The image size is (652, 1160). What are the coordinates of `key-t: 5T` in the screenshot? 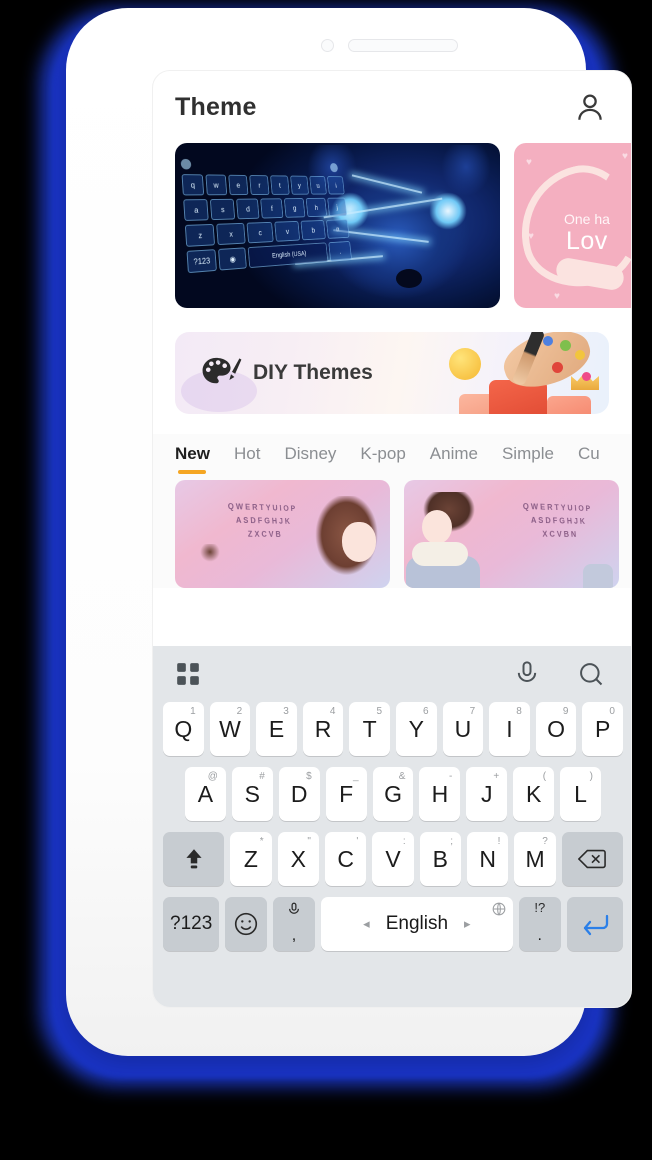 It's located at (369, 729).